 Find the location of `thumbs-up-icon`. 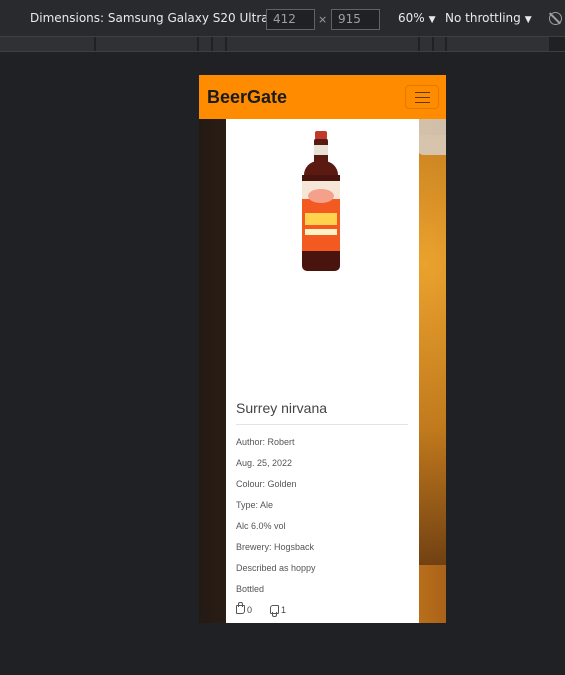

thumbs-up-icon is located at coordinates (240, 608).